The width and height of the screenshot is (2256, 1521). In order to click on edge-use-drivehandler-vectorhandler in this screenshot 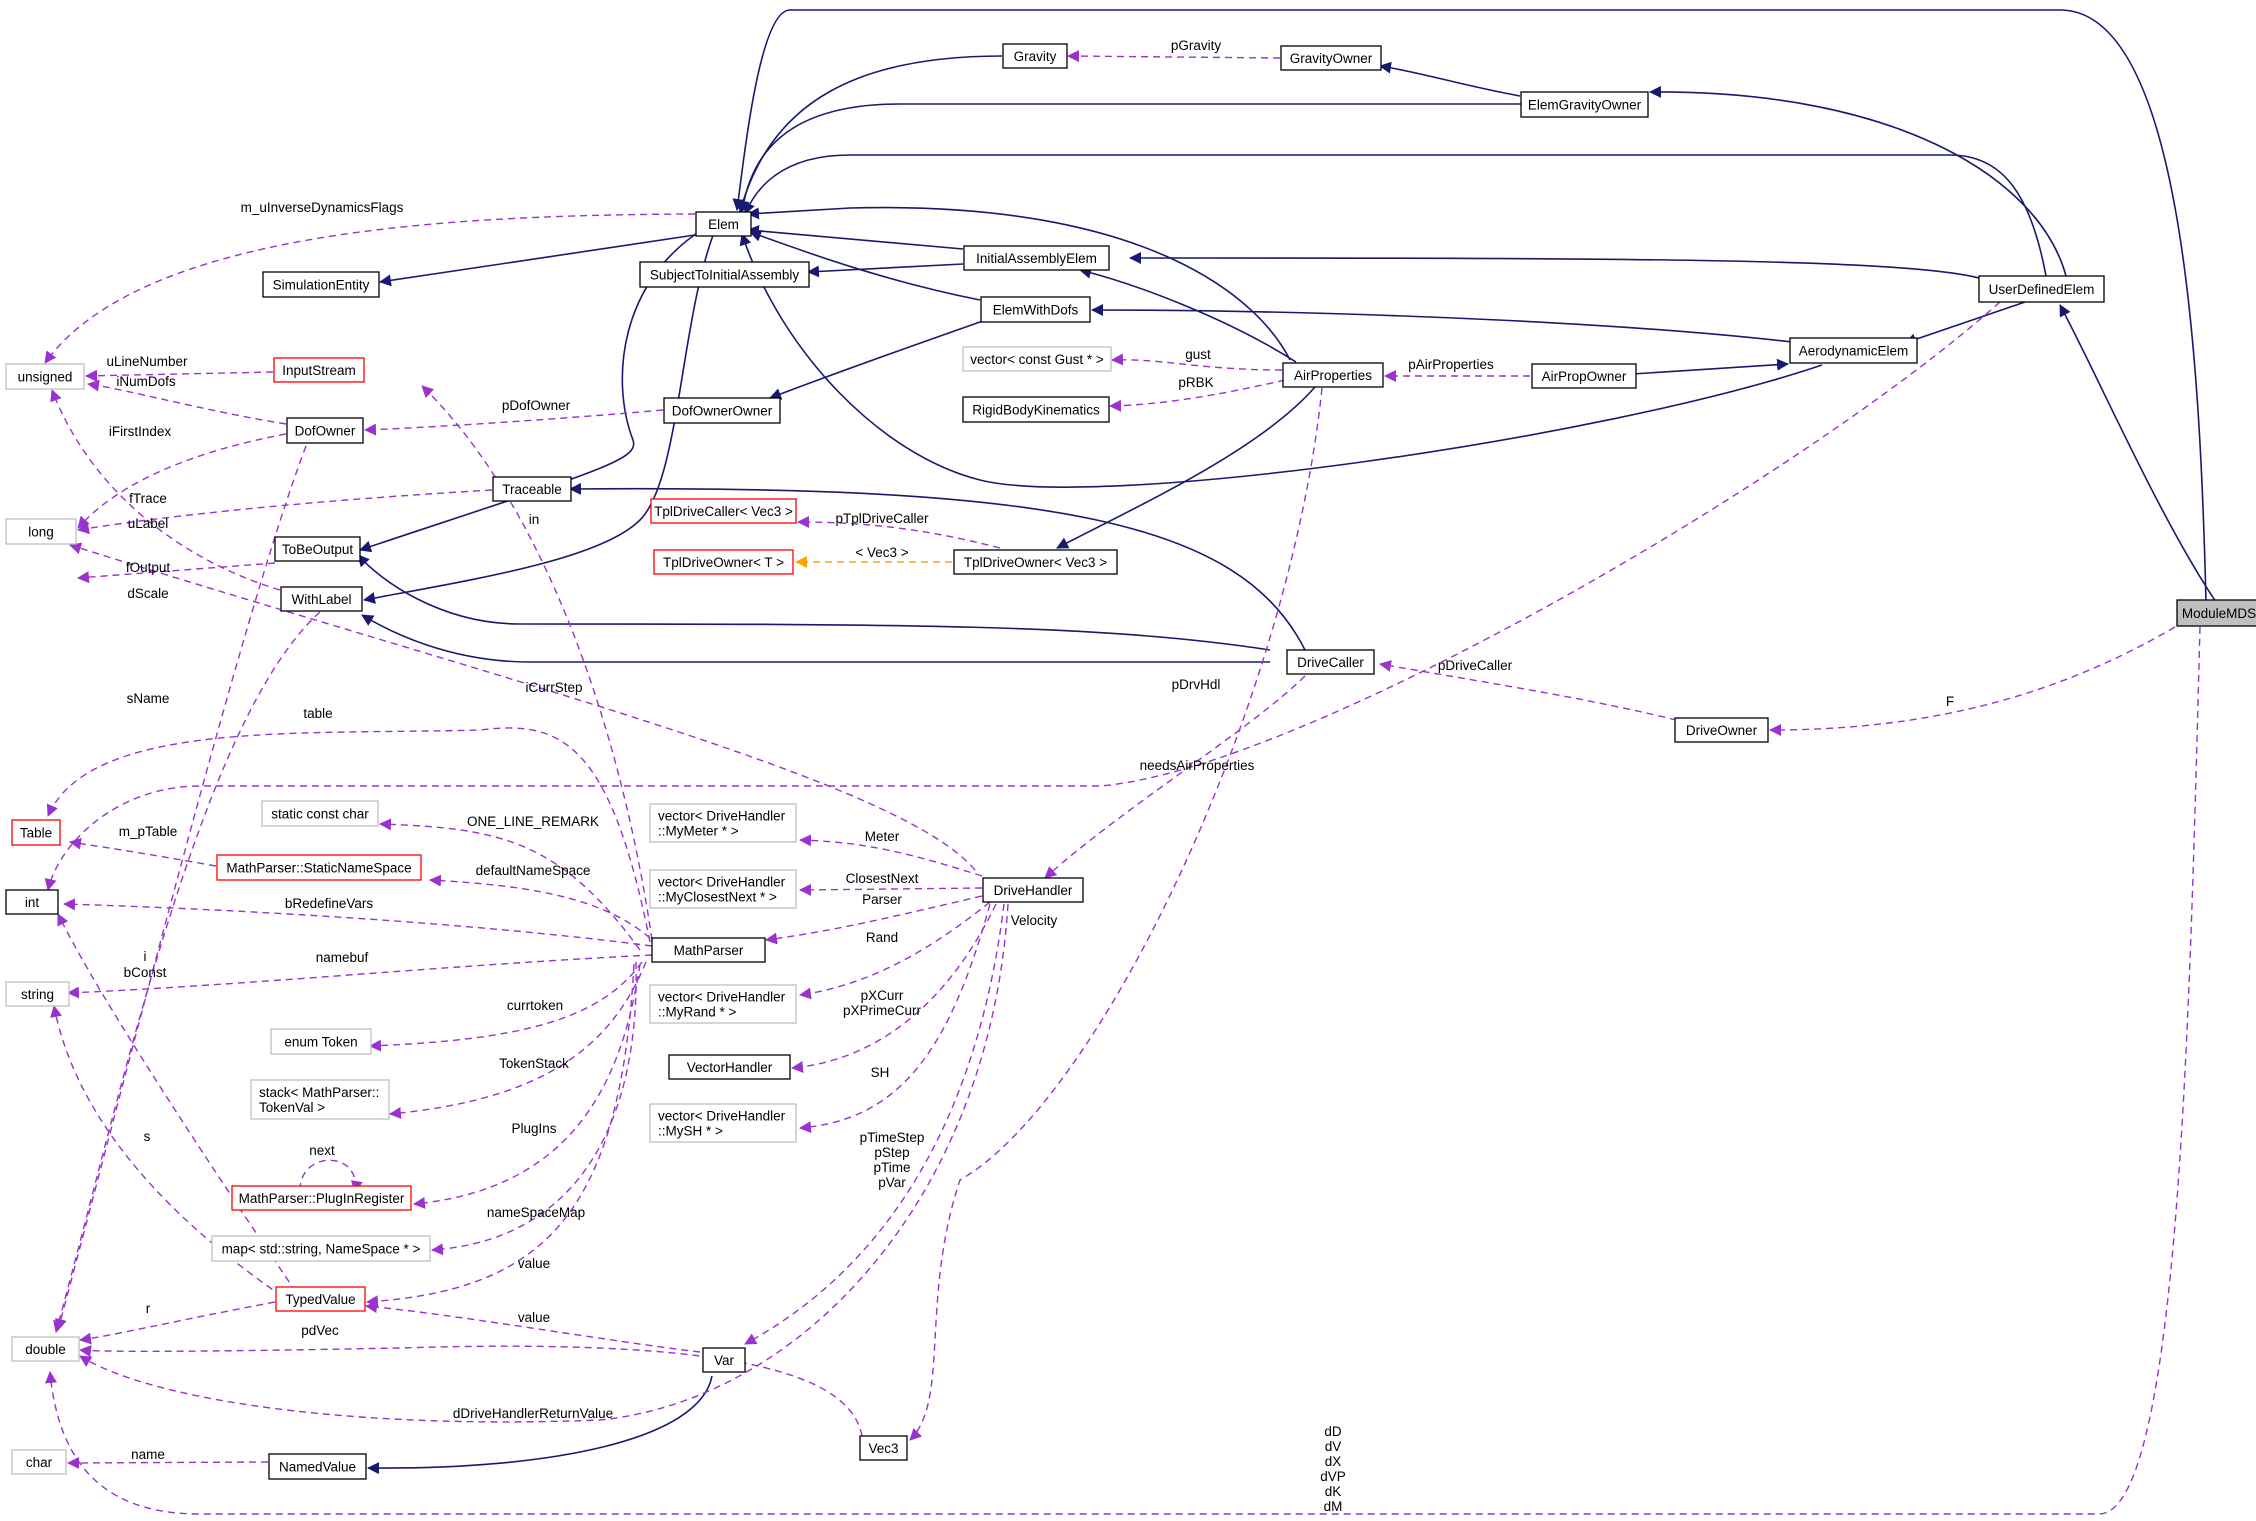, I will do `click(894, 988)`.